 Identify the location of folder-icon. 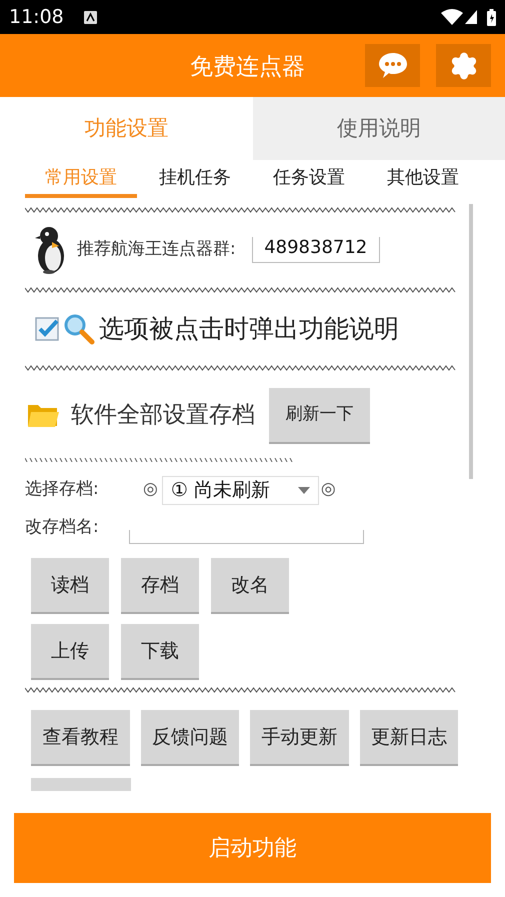
(43, 415).